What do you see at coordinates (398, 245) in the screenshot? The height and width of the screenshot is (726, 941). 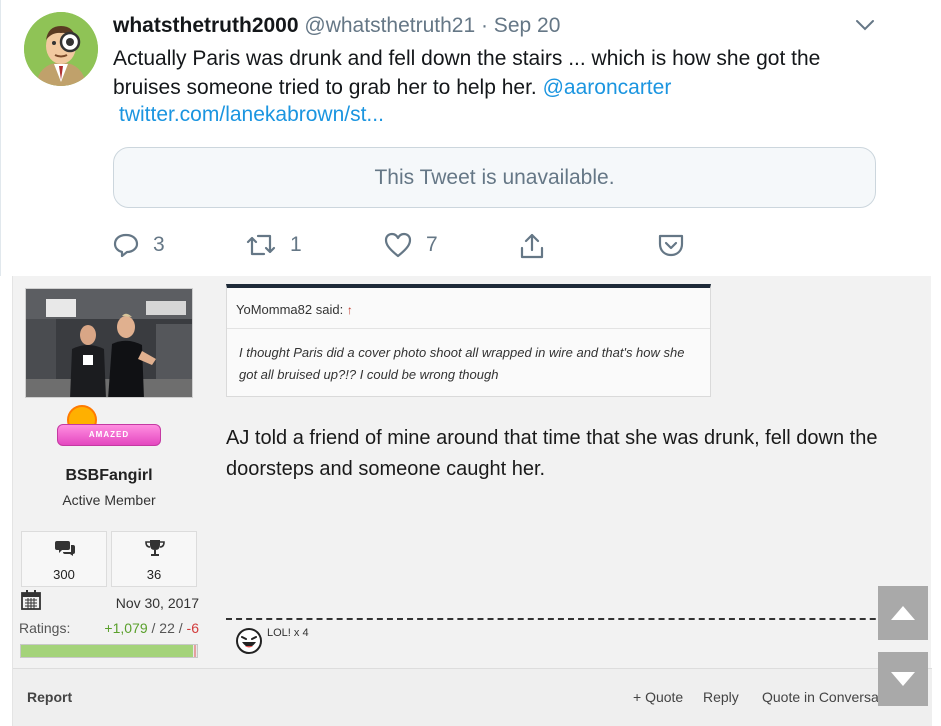 I see `like-icon` at bounding box center [398, 245].